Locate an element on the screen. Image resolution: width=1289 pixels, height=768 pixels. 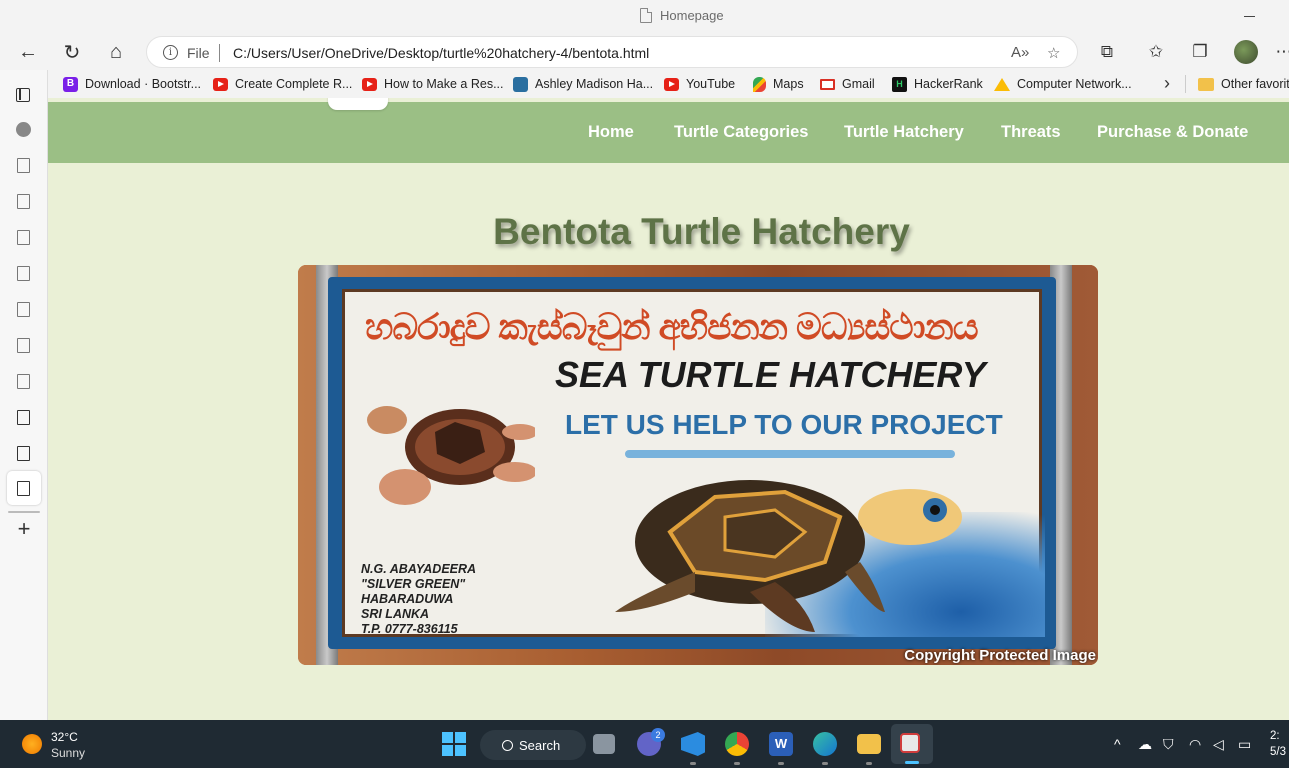
large-turtle-illustration is located at coordinates (788, 556).